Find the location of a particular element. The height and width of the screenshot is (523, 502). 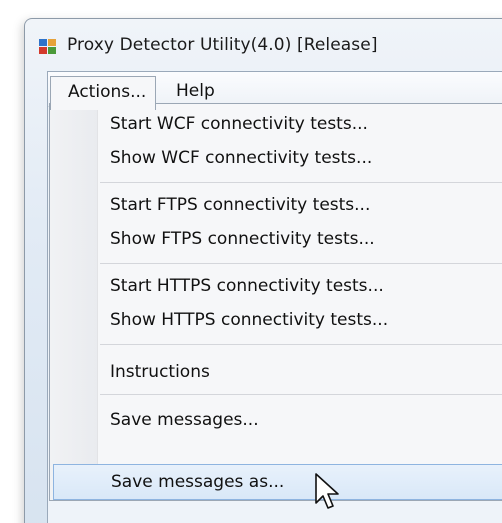

menu-bar: Actions... Help is located at coordinates (275, 91).